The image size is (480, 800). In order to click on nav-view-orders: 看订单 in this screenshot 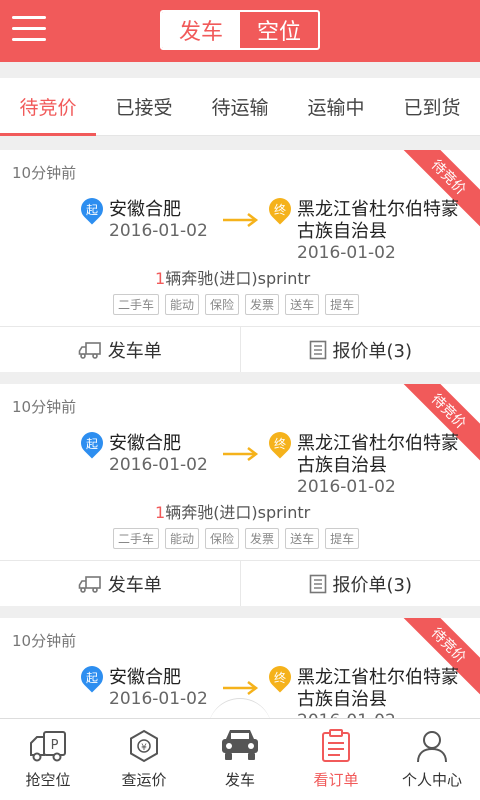, I will do `click(336, 759)`.